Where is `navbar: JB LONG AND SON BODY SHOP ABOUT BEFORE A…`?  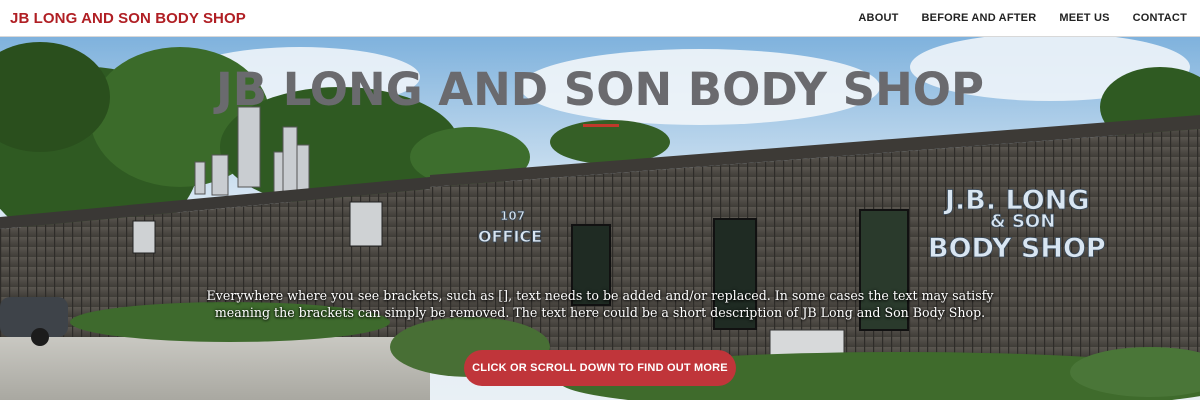 navbar: JB LONG AND SON BODY SHOP ABOUT BEFORE A… is located at coordinates (600, 18).